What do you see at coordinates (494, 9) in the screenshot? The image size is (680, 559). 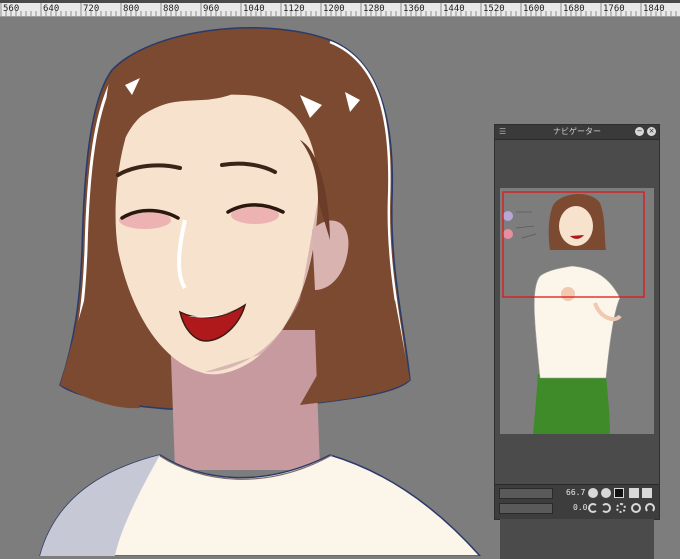 I see `ruler-label: 1520` at bounding box center [494, 9].